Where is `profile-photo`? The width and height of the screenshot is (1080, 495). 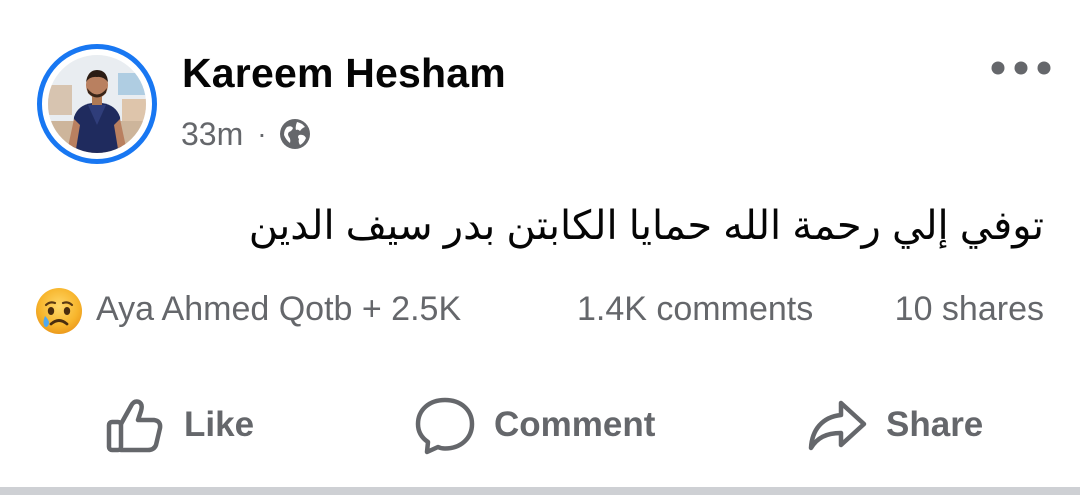
profile-photo is located at coordinates (97, 104).